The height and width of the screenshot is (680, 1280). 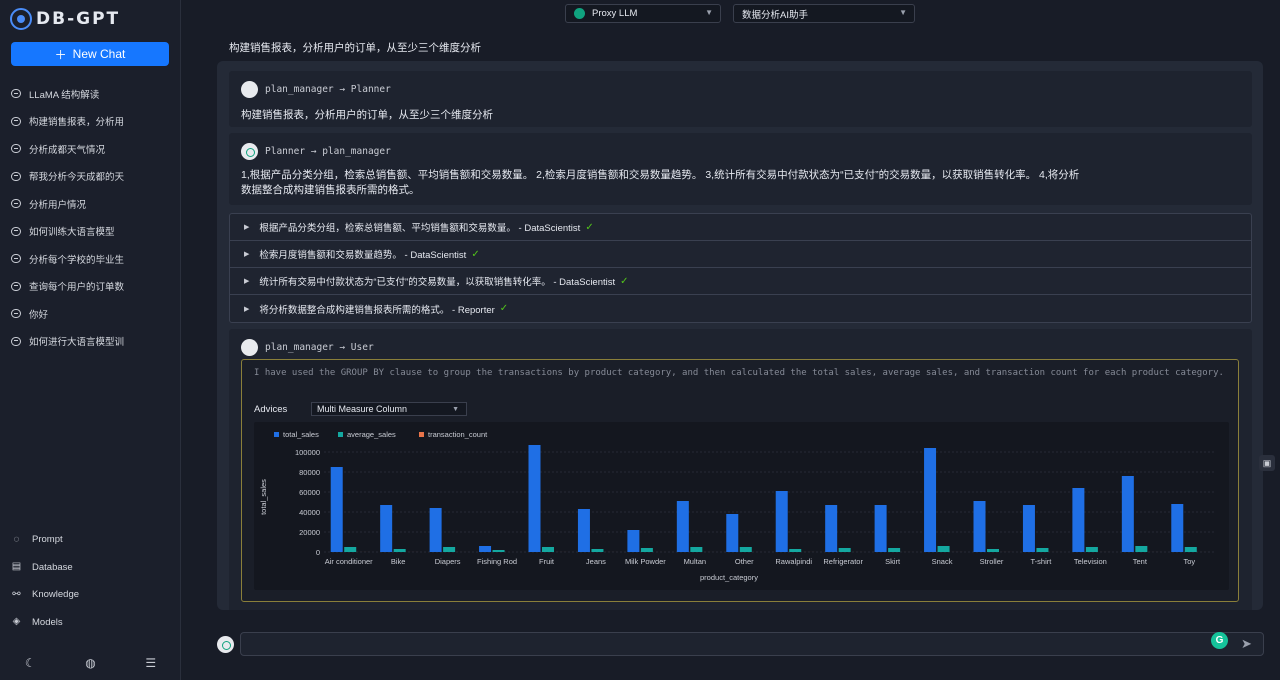 What do you see at coordinates (21, 19) in the screenshot?
I see `logo-icon` at bounding box center [21, 19].